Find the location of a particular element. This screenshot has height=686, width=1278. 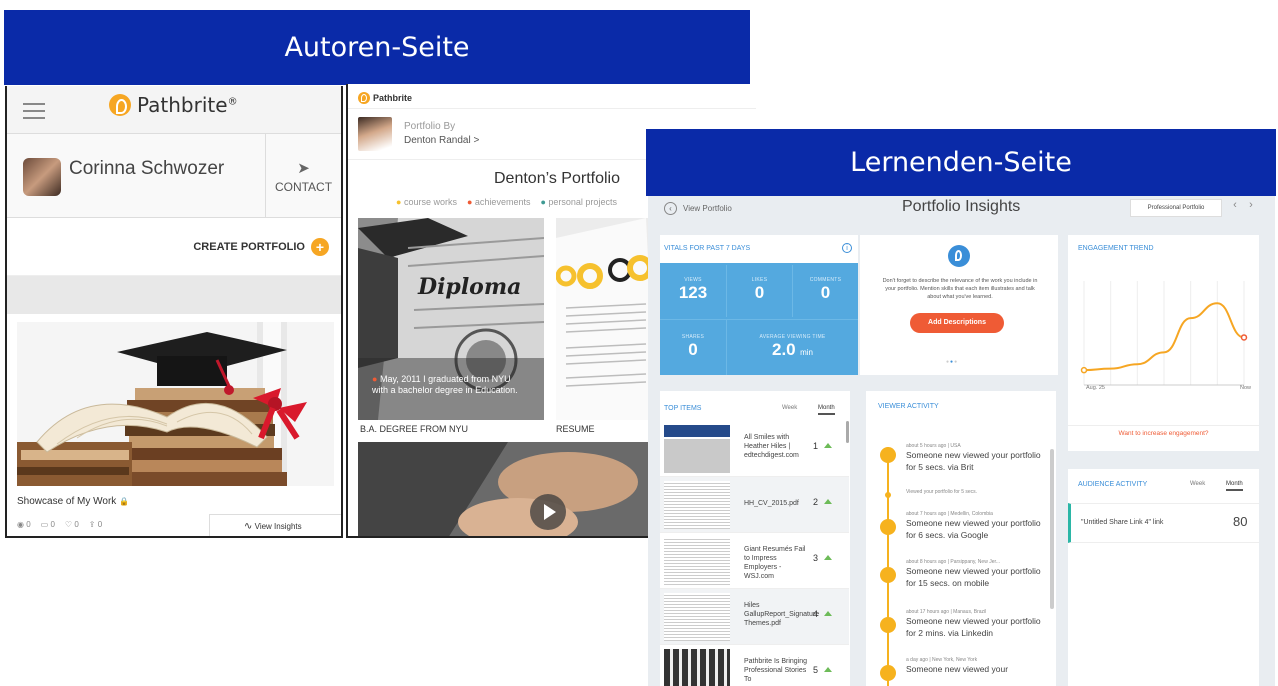

audience-tab-week: Week is located at coordinates (1197, 484).